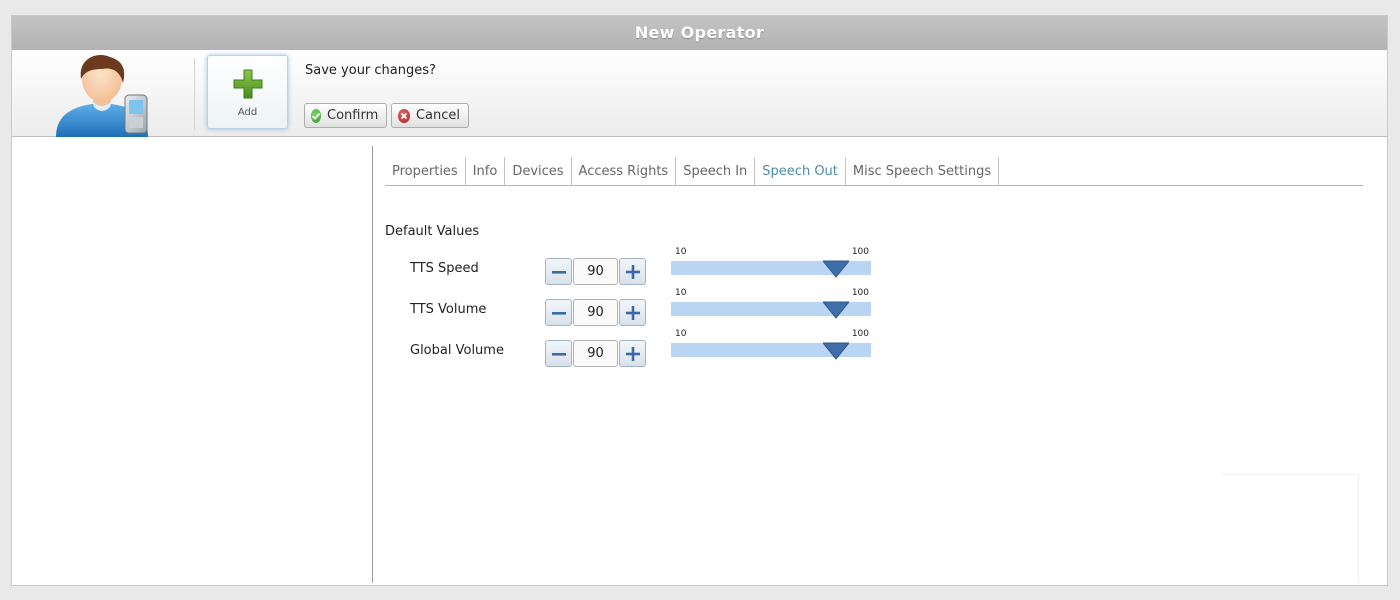 Image resolution: width=1400 pixels, height=600 pixels. Describe the element at coordinates (624, 171) in the screenshot. I see `tab-access-rights: Access Rights` at that location.